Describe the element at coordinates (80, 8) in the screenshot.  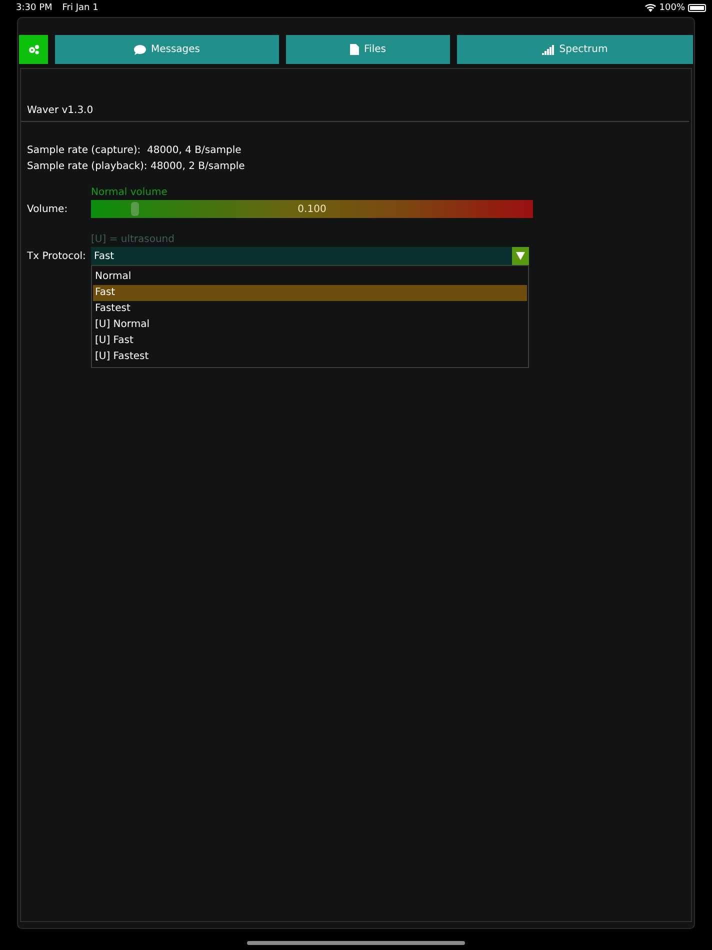
I see `status-date: Fri Jan 1` at that location.